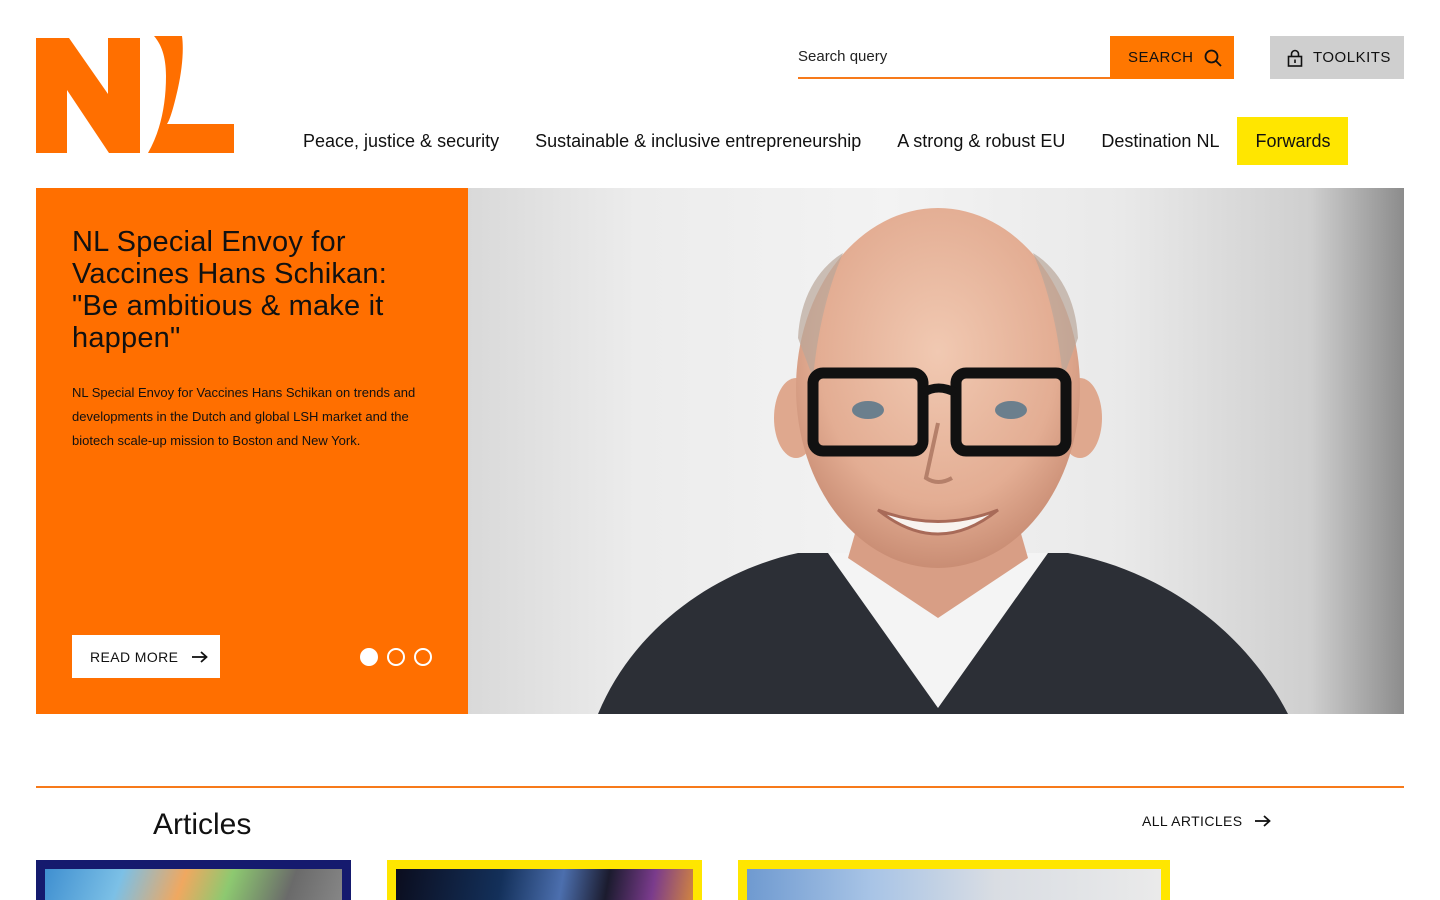 The height and width of the screenshot is (900, 1440). Describe the element at coordinates (1295, 58) in the screenshot. I see `lock-icon` at that location.